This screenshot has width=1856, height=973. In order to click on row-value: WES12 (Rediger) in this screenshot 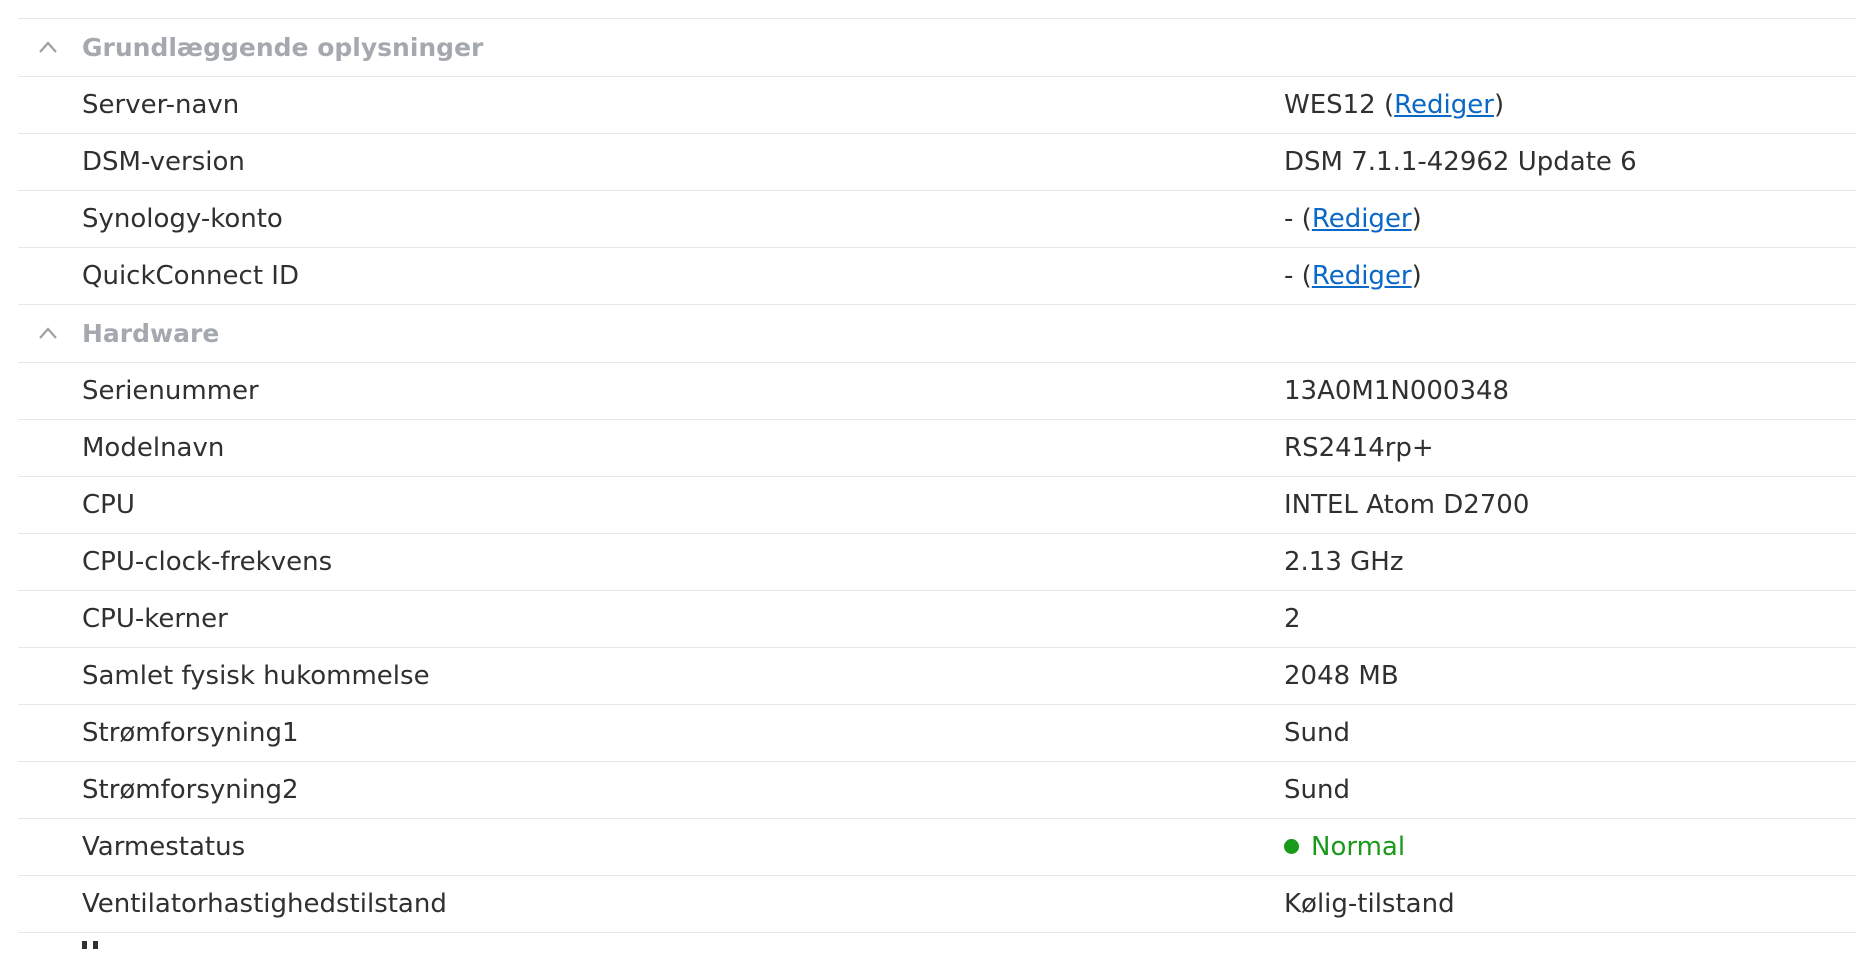, I will do `click(1394, 105)`.